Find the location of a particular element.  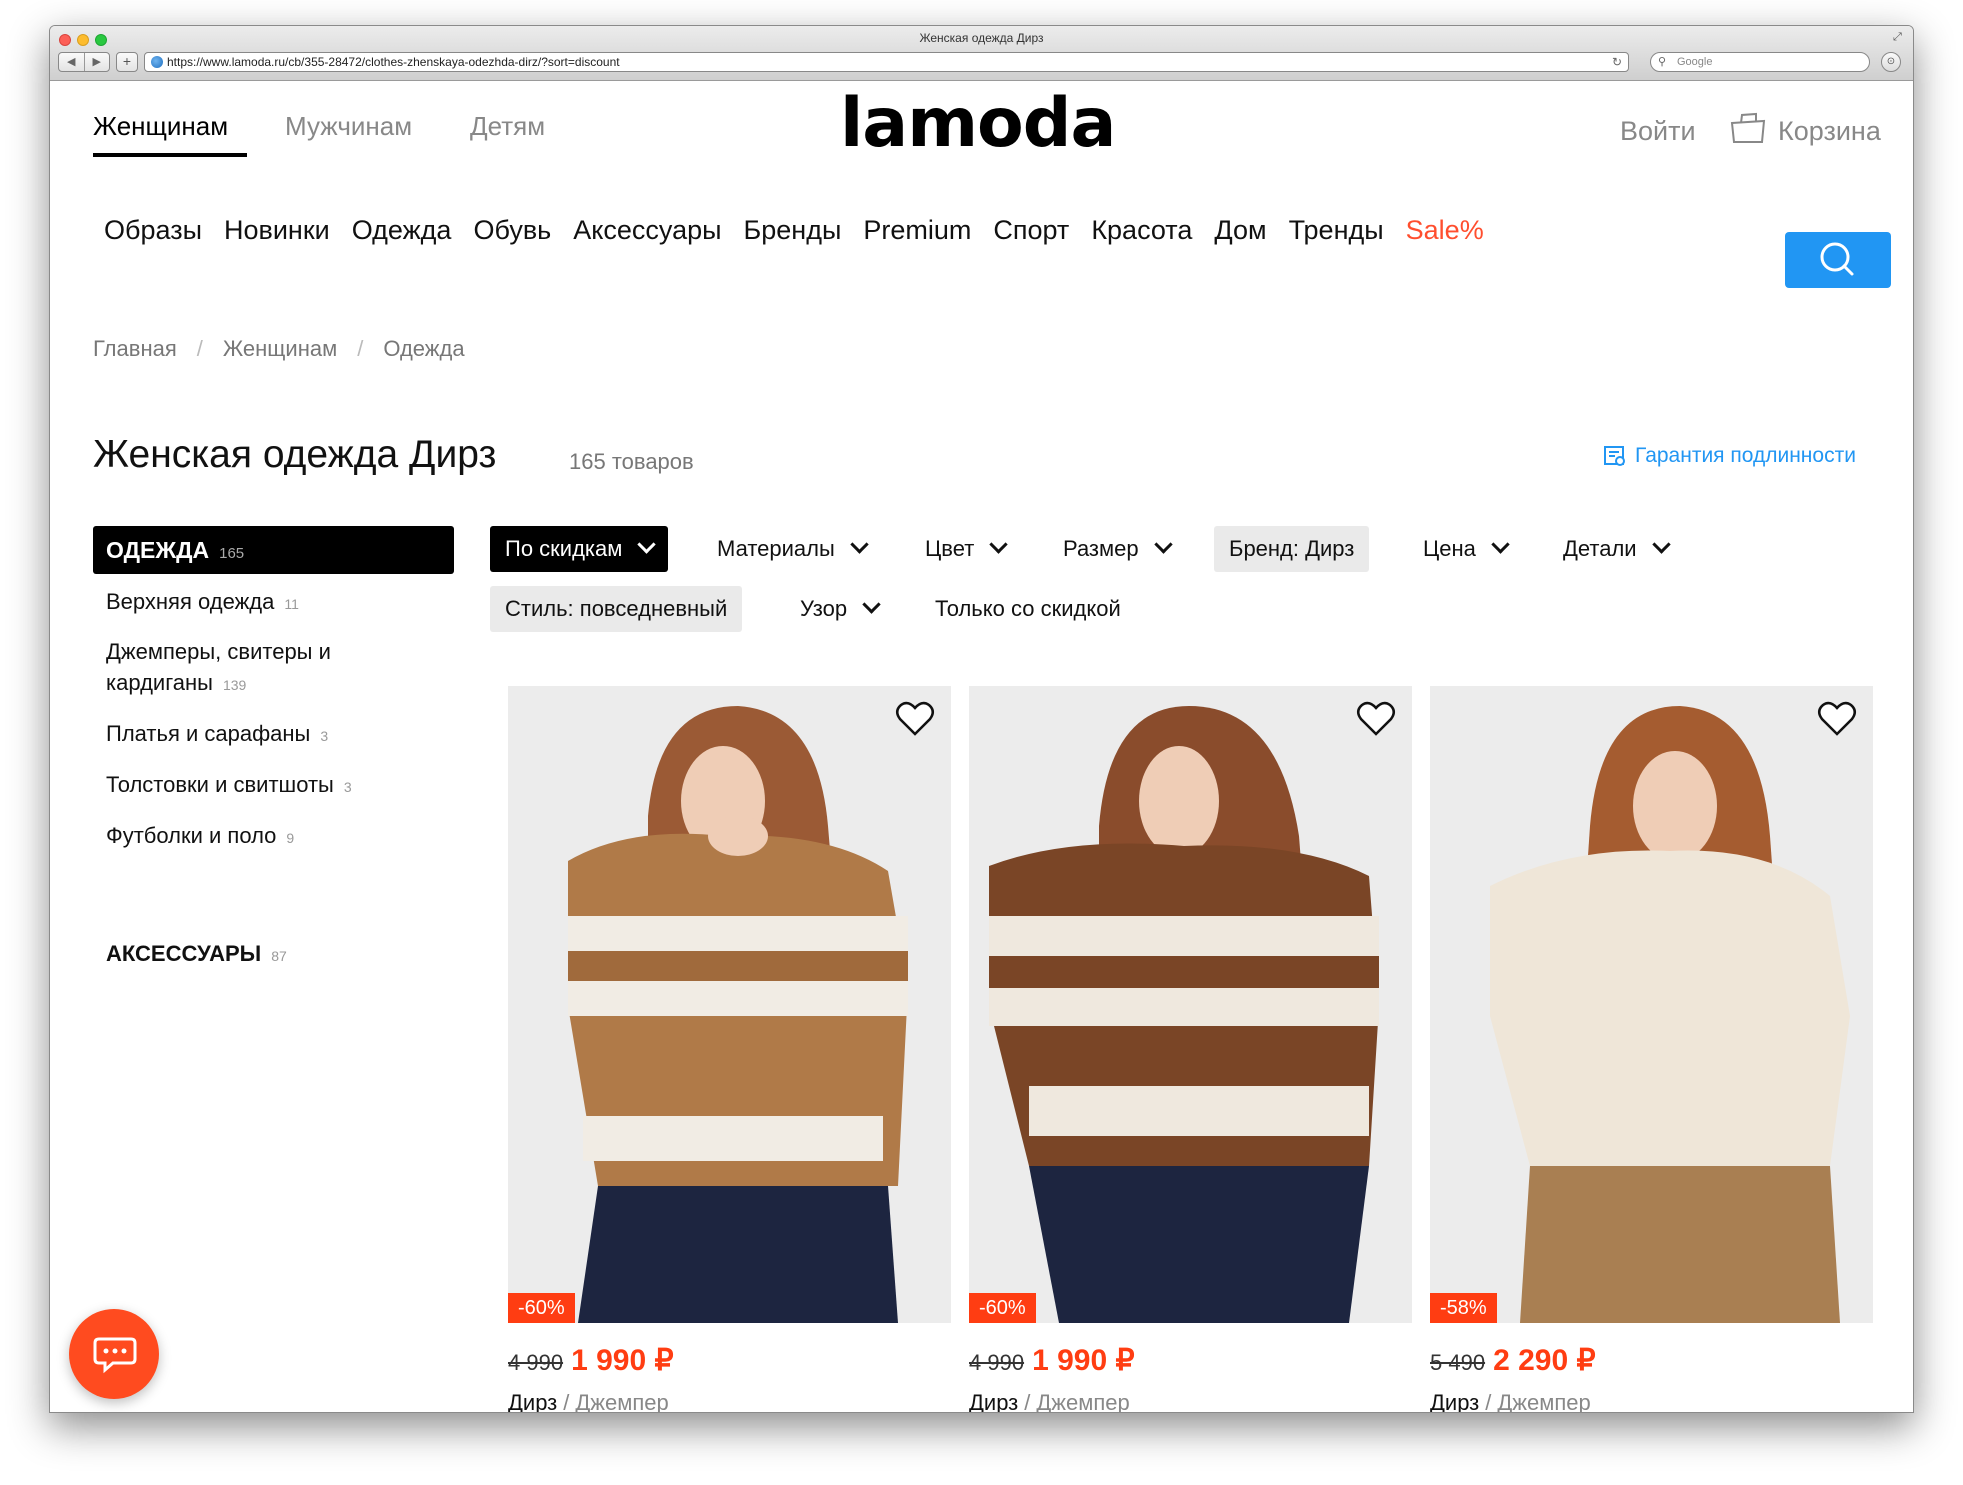

filter-size: Размер is located at coordinates (1116, 549).